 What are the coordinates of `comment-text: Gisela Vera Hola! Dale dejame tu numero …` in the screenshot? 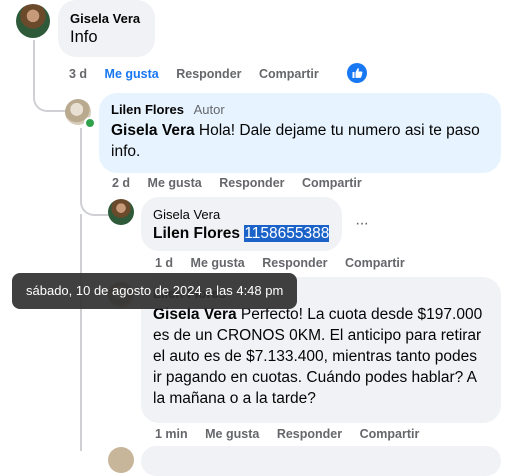 It's located at (300, 141).